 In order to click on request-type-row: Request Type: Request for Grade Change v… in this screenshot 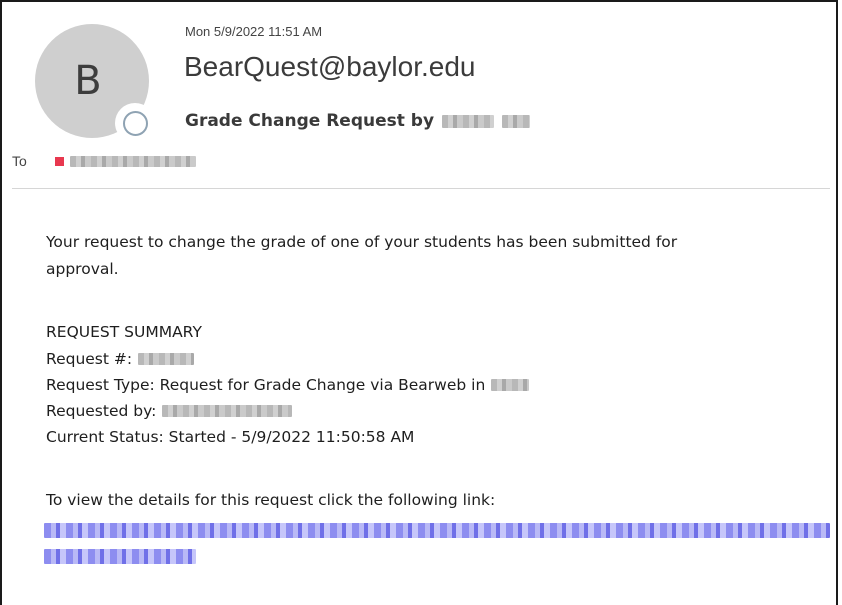, I will do `click(288, 385)`.